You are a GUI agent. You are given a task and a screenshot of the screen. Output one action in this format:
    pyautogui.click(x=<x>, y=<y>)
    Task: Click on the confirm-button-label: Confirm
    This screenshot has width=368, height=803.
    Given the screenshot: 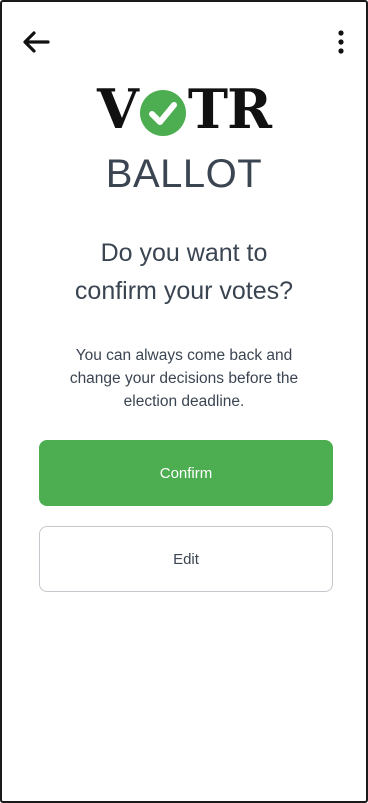 What is the action you would take?
    pyautogui.click(x=186, y=473)
    